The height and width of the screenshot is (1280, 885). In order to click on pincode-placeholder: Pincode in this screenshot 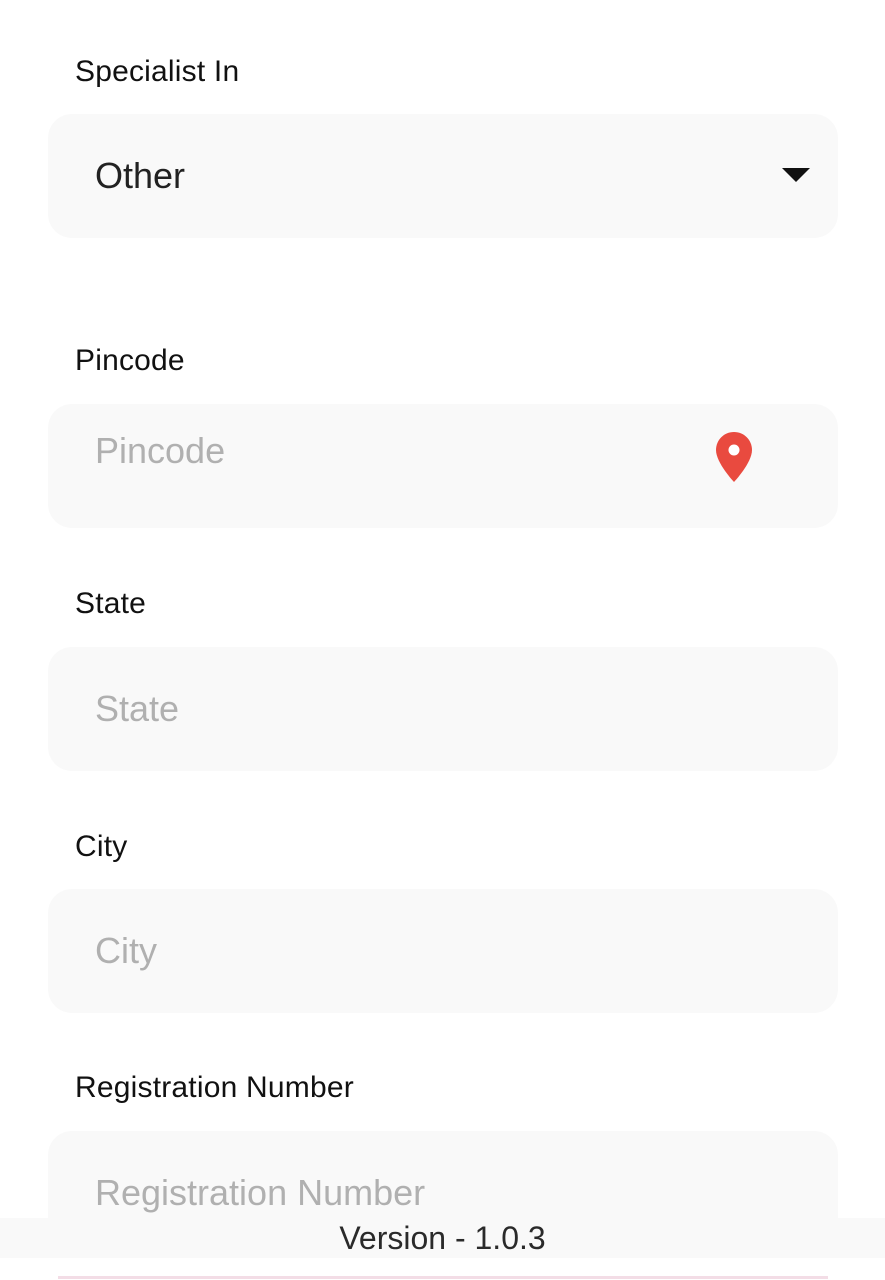, I will do `click(160, 450)`.